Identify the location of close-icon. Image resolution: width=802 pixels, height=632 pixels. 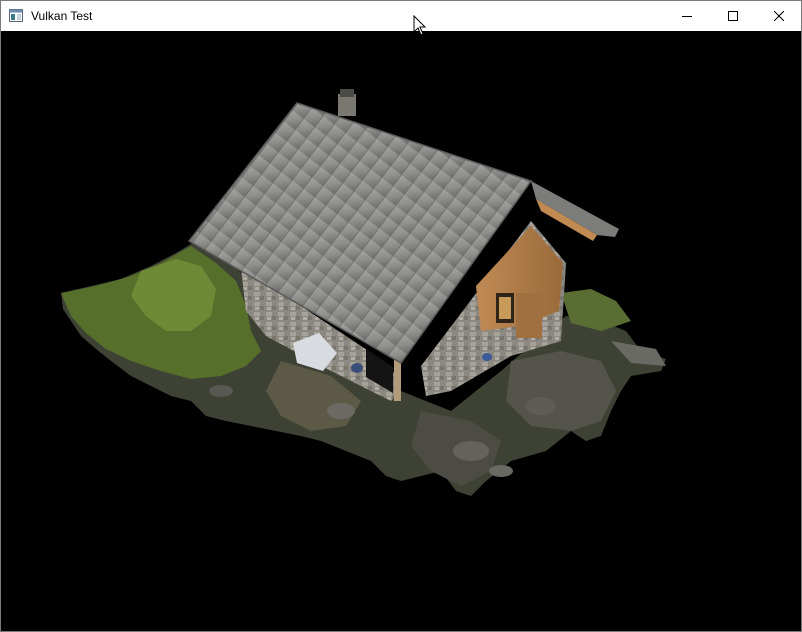
(779, 16).